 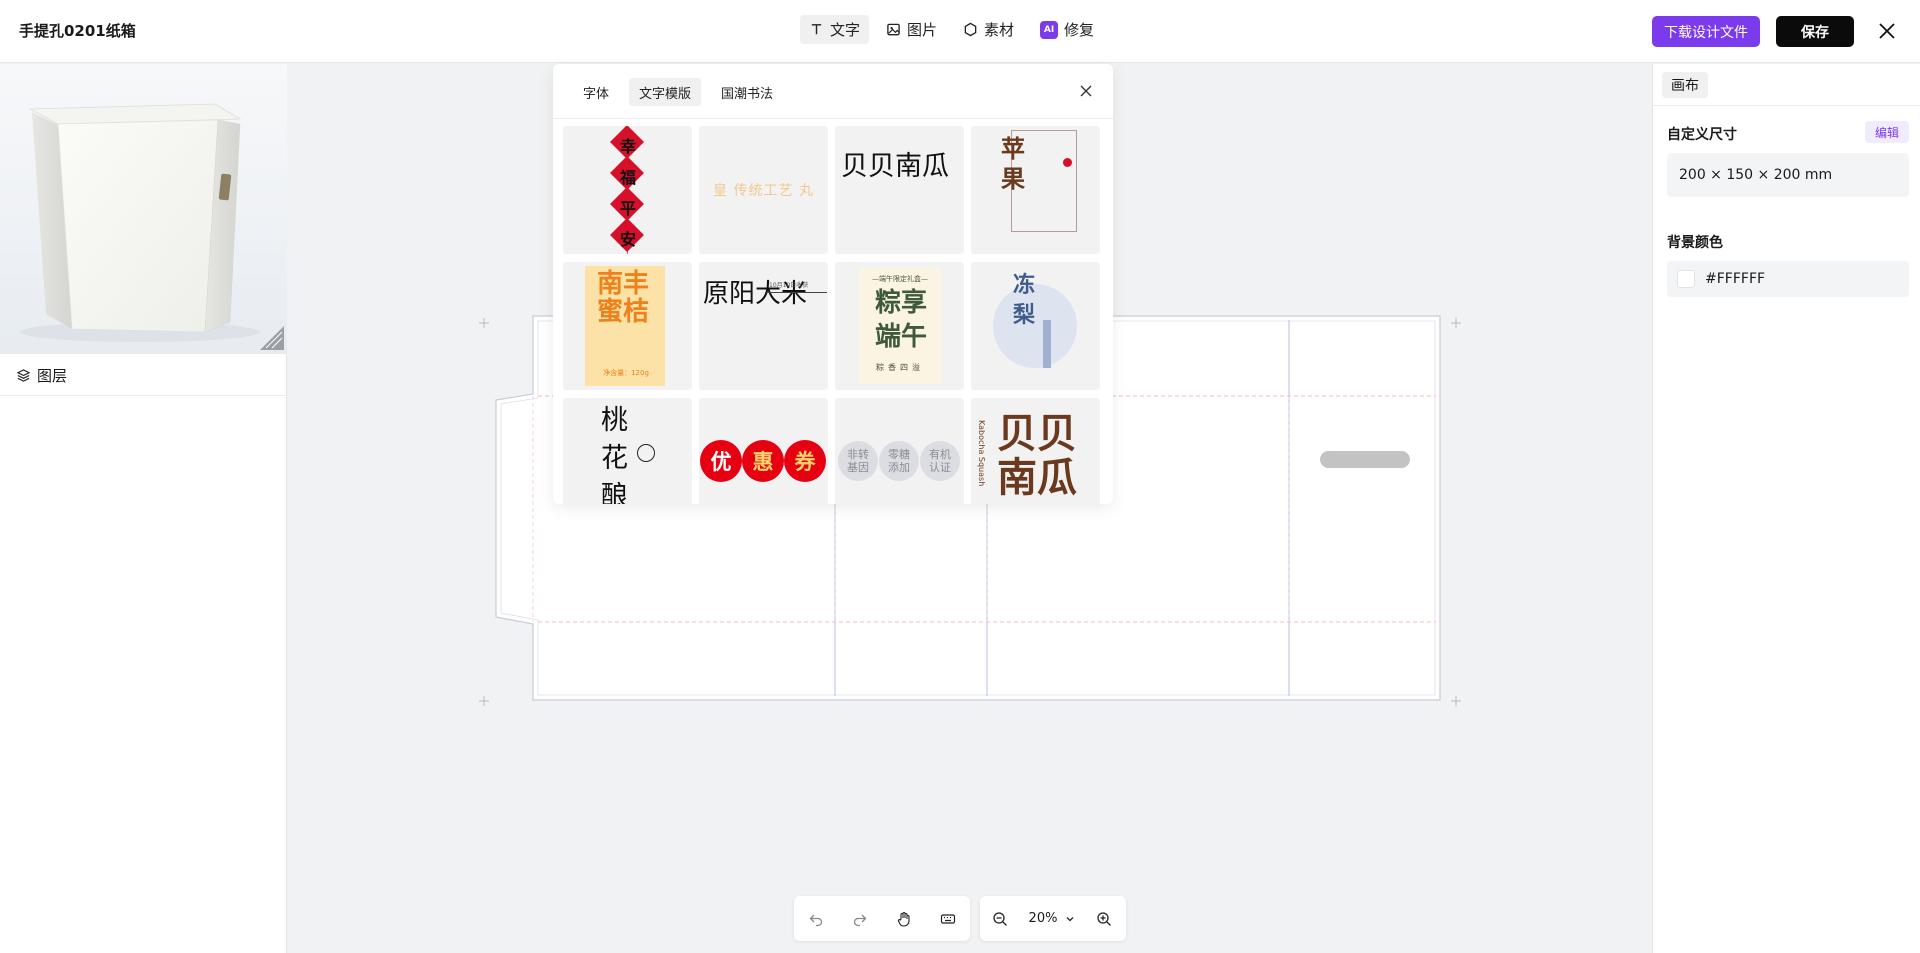 What do you see at coordinates (1815, 31) in the screenshot?
I see `save-button: 保存` at bounding box center [1815, 31].